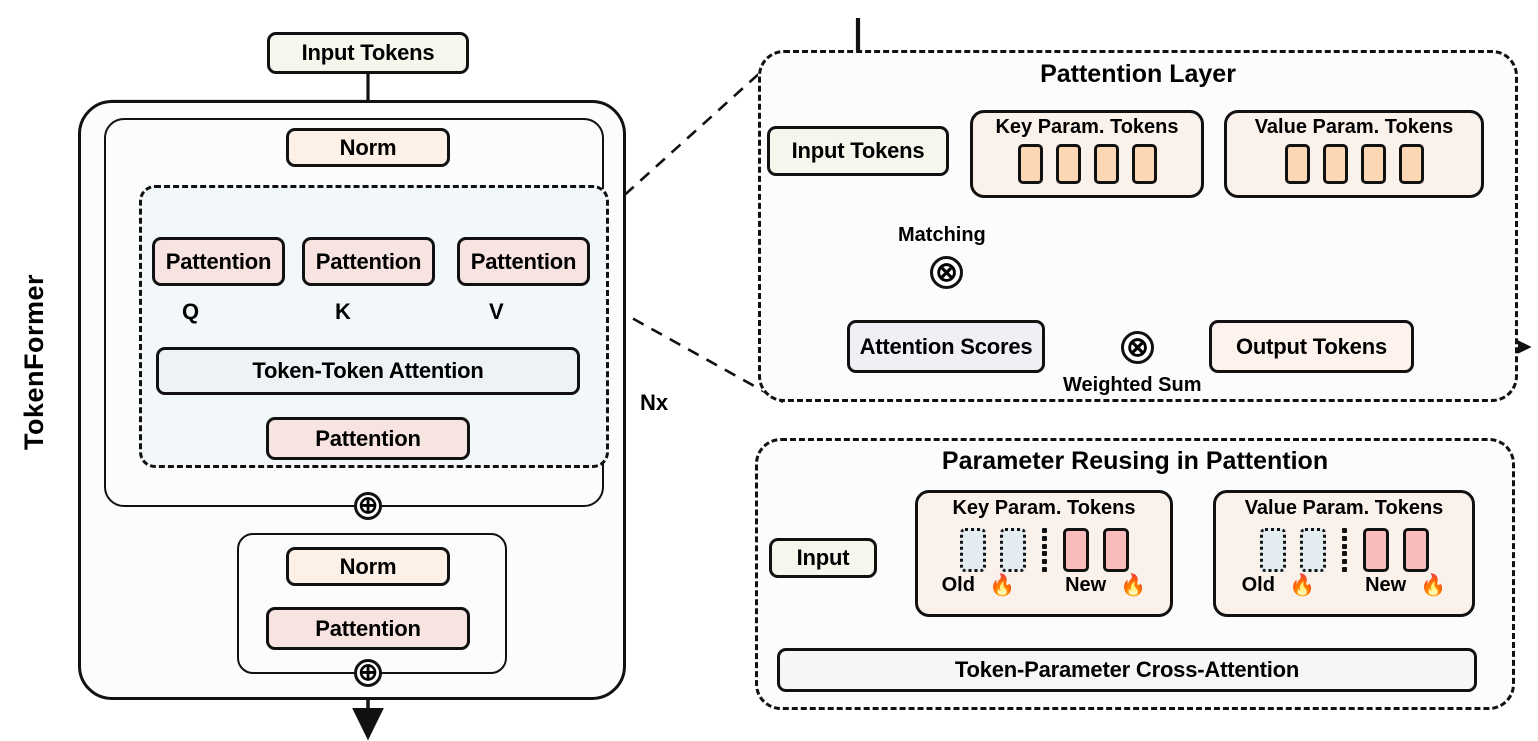 Image resolution: width=1538 pixels, height=741 pixels. I want to click on pl-value-param-title: Value Param. Tokens, so click(1354, 127).